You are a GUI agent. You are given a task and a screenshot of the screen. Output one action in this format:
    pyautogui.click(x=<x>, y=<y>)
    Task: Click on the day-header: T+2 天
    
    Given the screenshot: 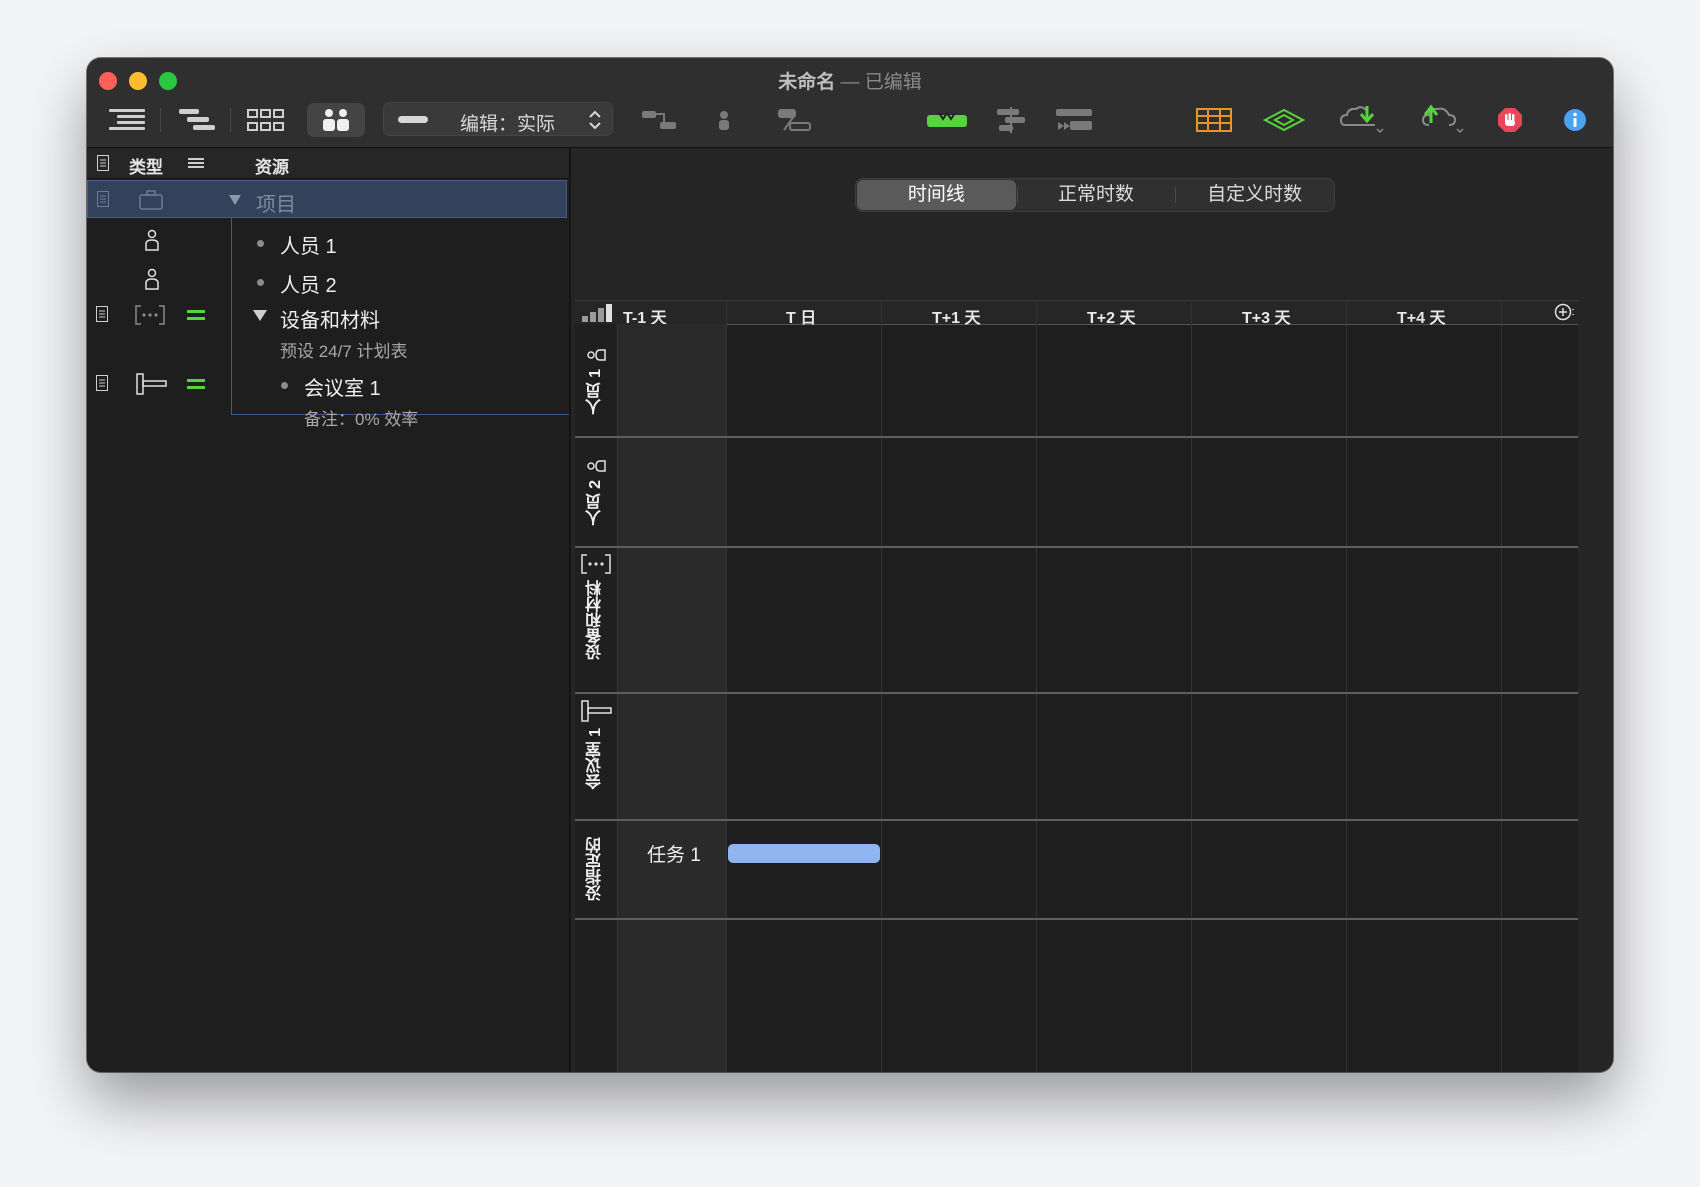 What is the action you would take?
    pyautogui.click(x=1111, y=318)
    